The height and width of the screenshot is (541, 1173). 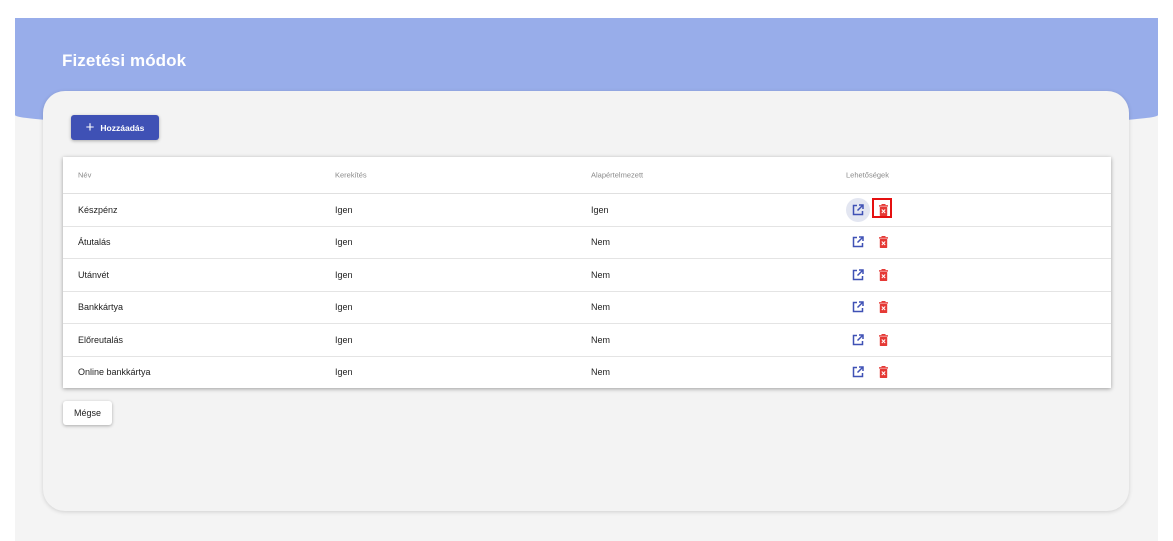 I want to click on add-button: + Hozzáadás, so click(x=115, y=127).